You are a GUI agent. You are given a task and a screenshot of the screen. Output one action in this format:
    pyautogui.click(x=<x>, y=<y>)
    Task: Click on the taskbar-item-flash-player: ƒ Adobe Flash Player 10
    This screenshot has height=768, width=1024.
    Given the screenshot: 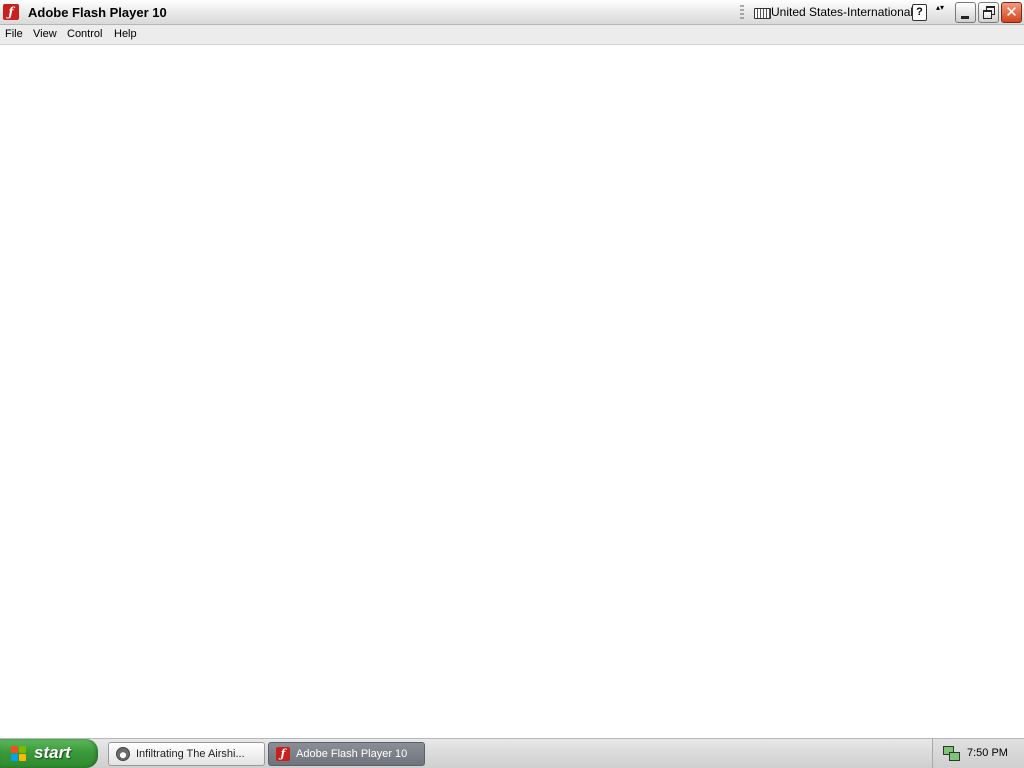 What is the action you would take?
    pyautogui.click(x=346, y=754)
    